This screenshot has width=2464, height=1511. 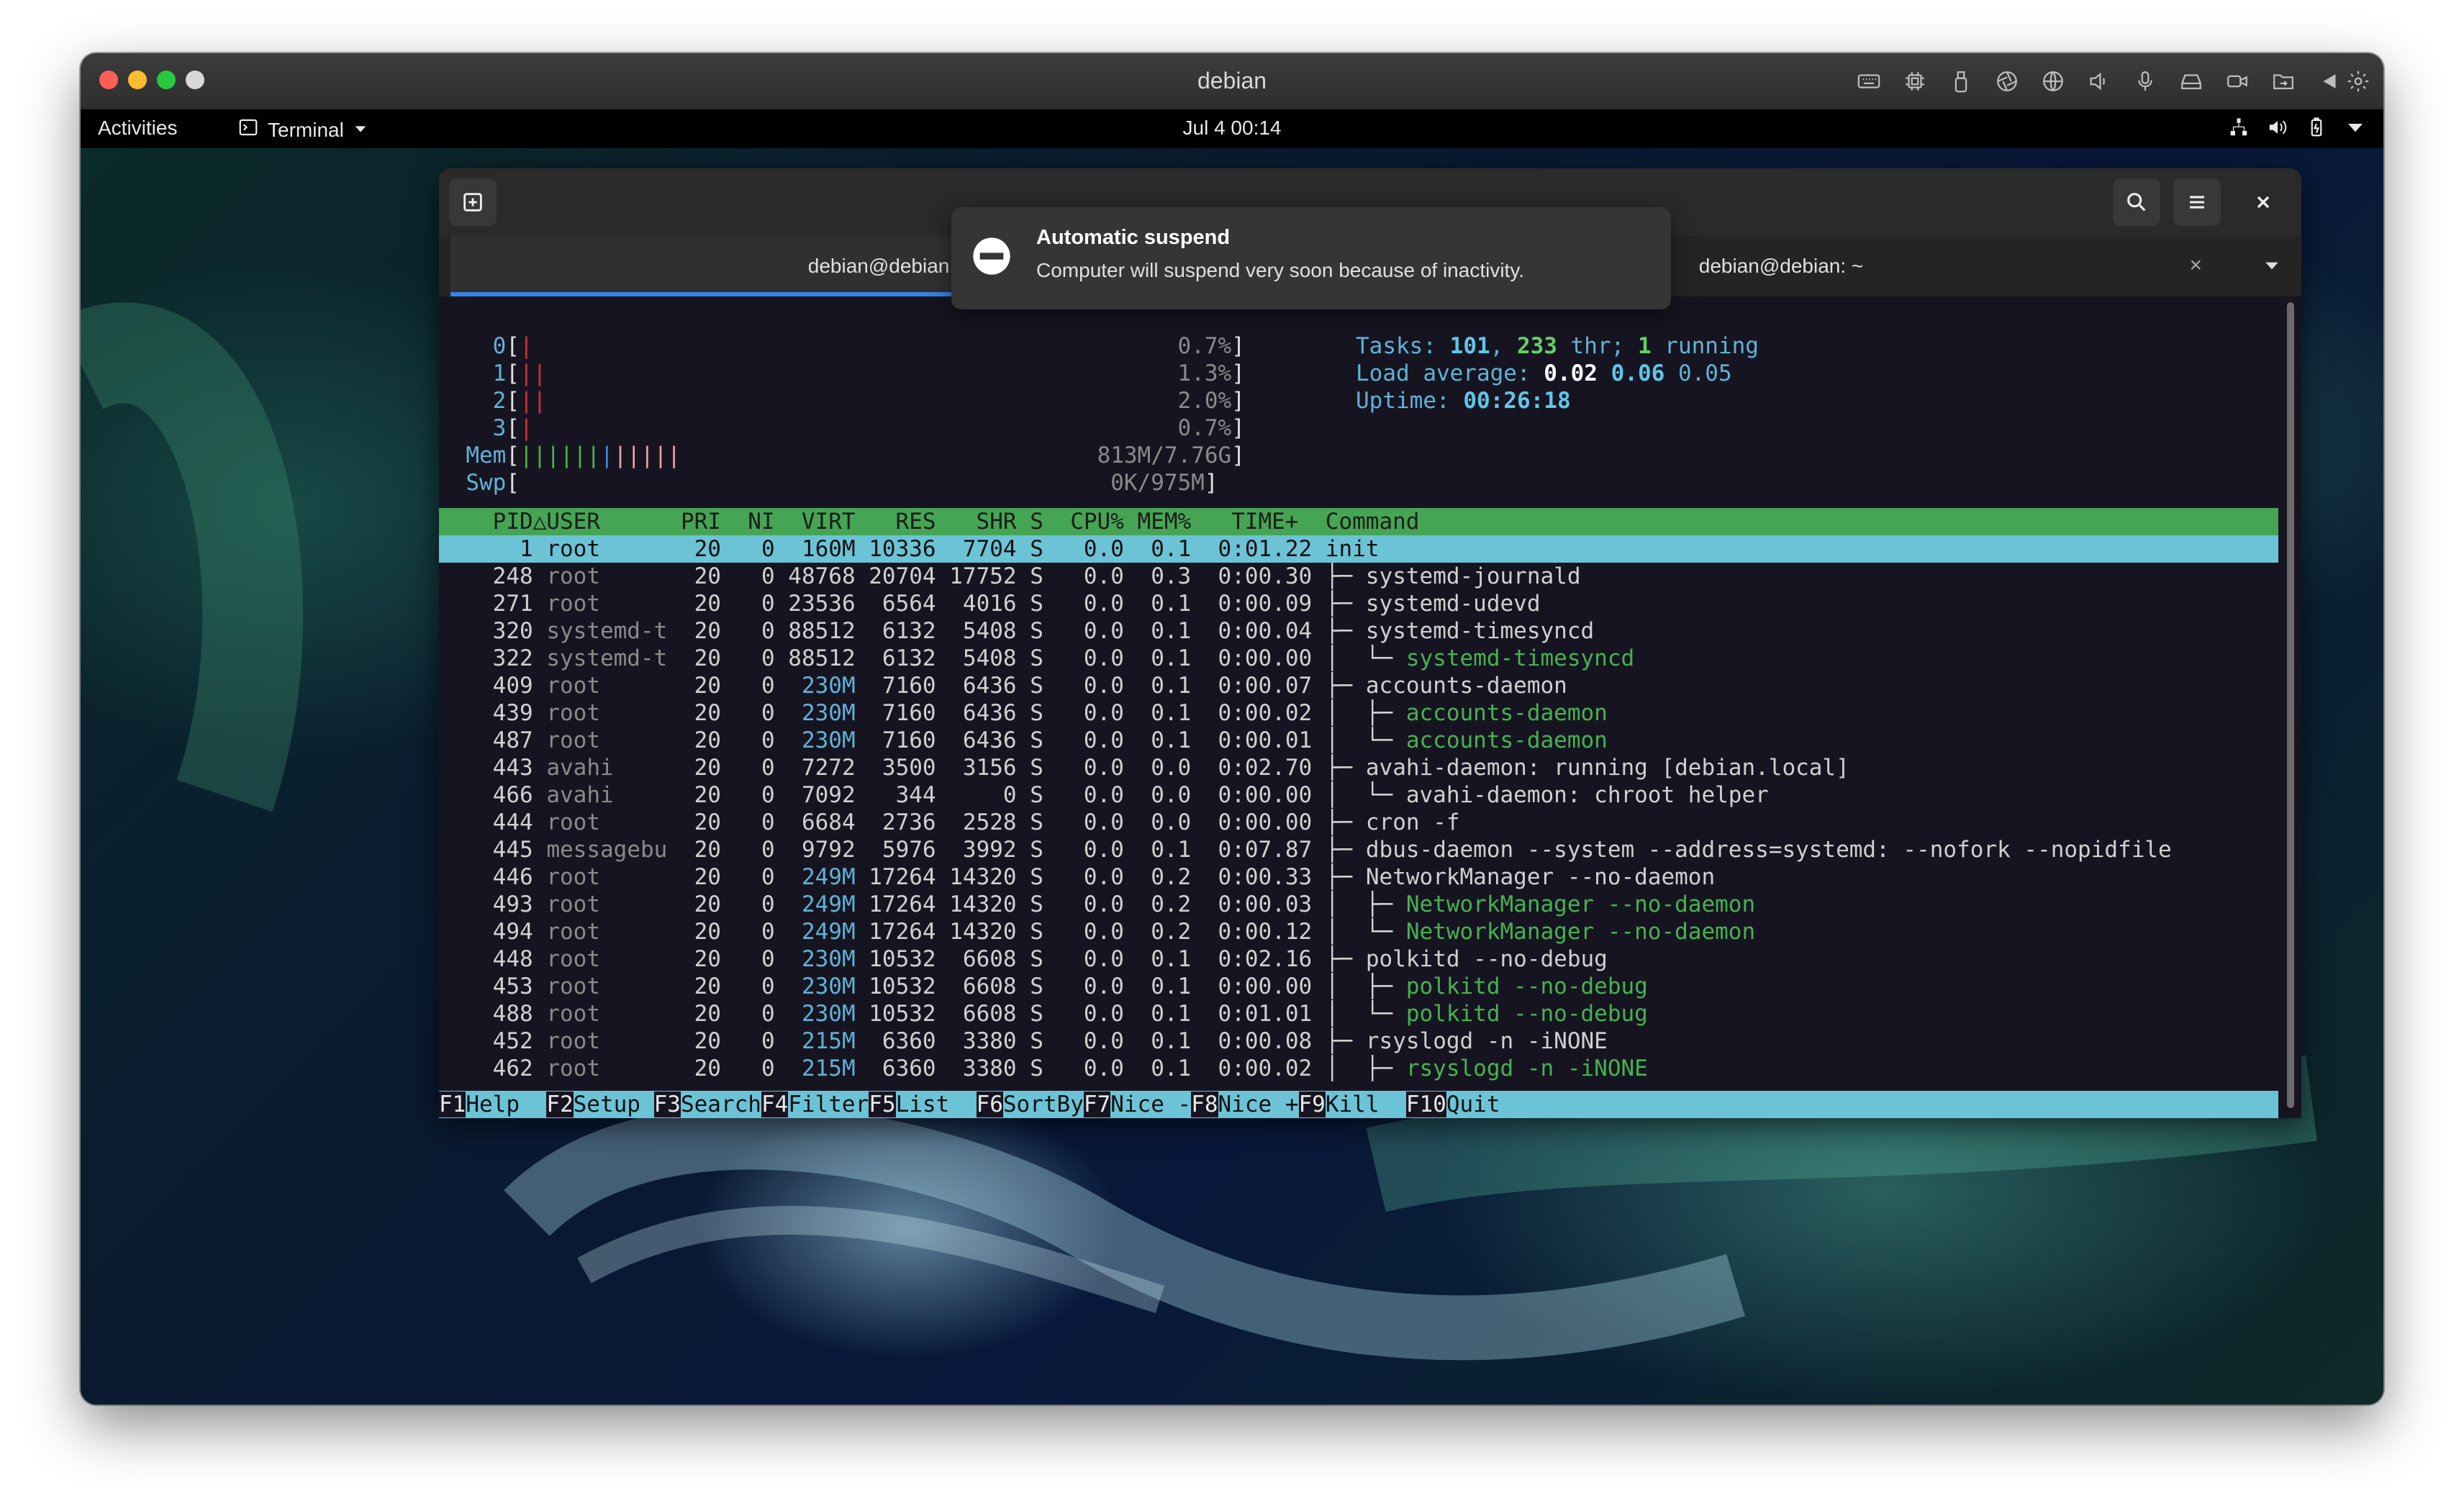 What do you see at coordinates (868, 401) in the screenshot?
I see `cpu-meter: 2[|| 2.0%]` at bounding box center [868, 401].